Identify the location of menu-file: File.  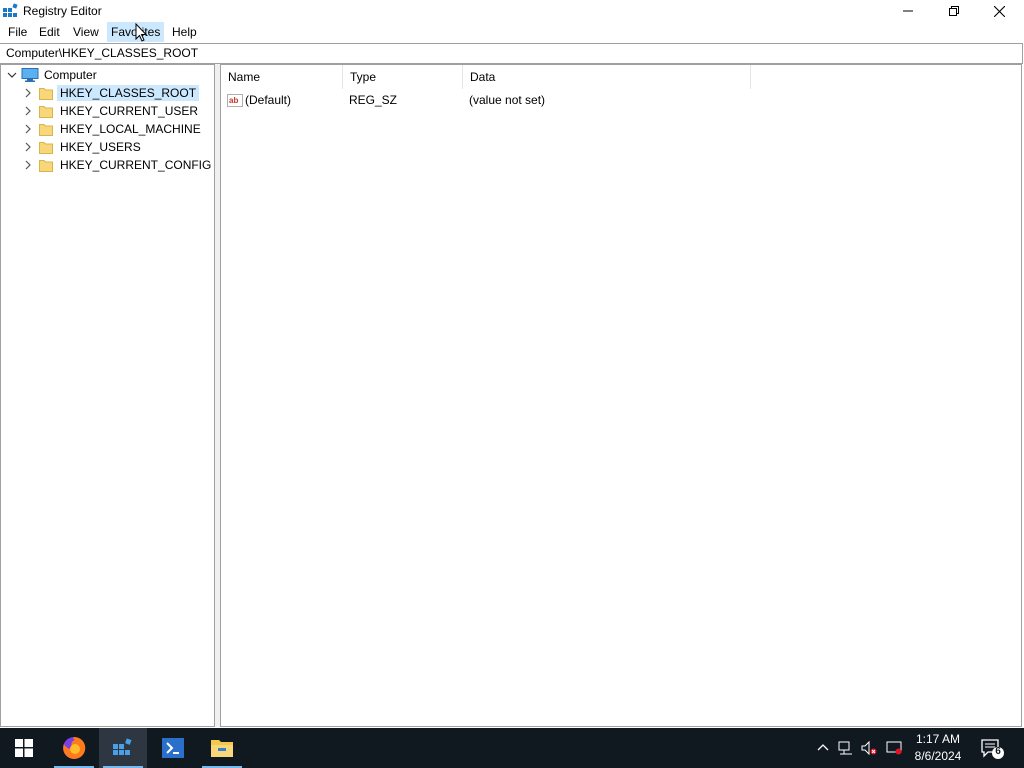
(17, 32).